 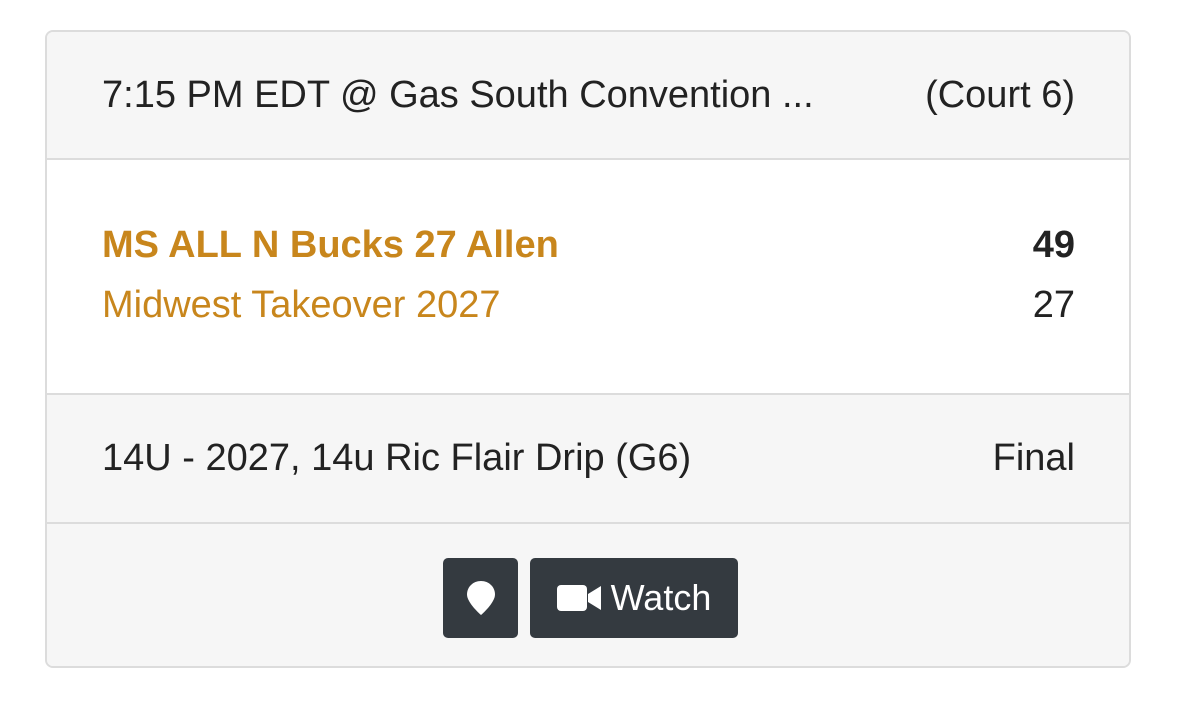 What do you see at coordinates (661, 597) in the screenshot?
I see `watch-label: Watch` at bounding box center [661, 597].